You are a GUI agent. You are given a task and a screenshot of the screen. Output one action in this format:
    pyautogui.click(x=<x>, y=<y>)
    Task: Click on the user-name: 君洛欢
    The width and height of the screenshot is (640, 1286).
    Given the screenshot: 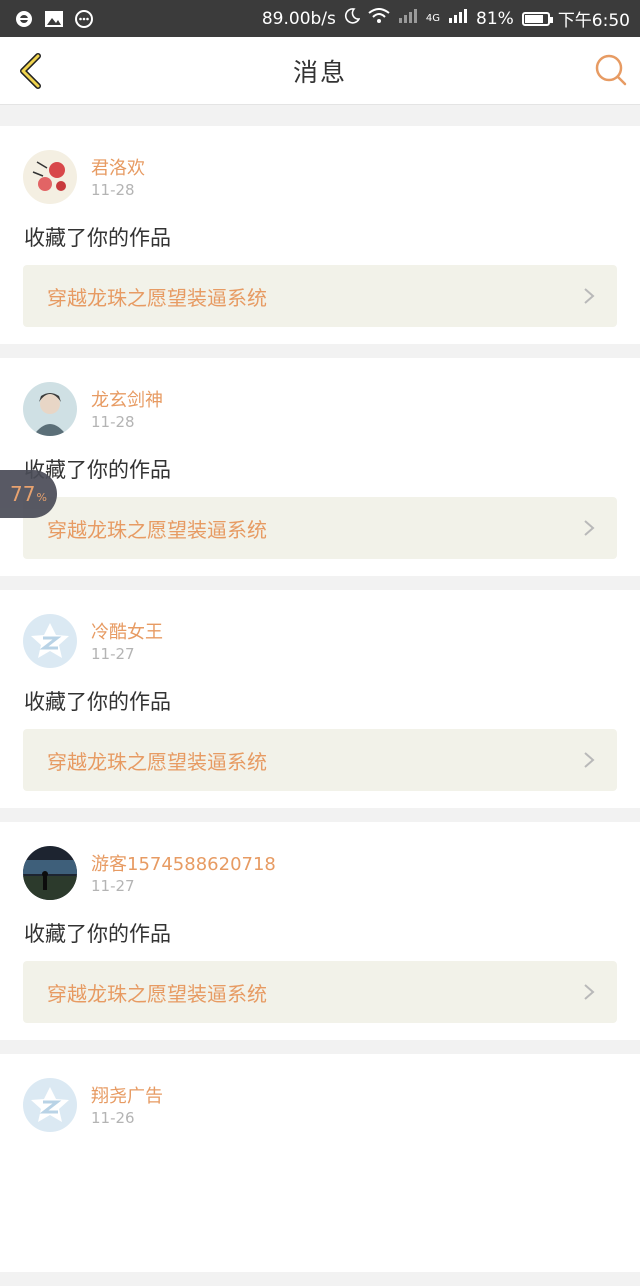 What is the action you would take?
    pyautogui.click(x=118, y=167)
    